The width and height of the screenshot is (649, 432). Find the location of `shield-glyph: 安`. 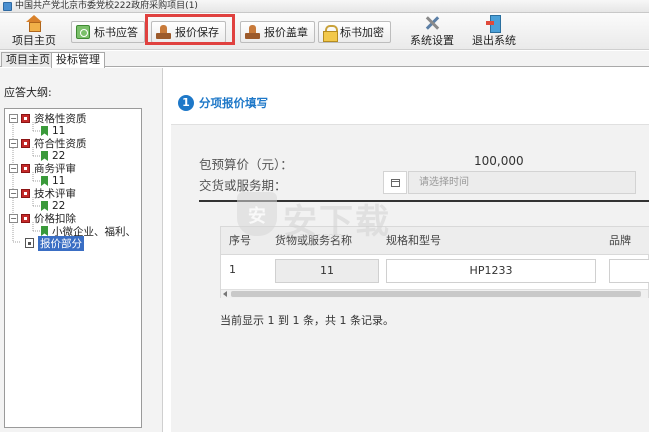

shield-glyph: 安 is located at coordinates (257, 216).